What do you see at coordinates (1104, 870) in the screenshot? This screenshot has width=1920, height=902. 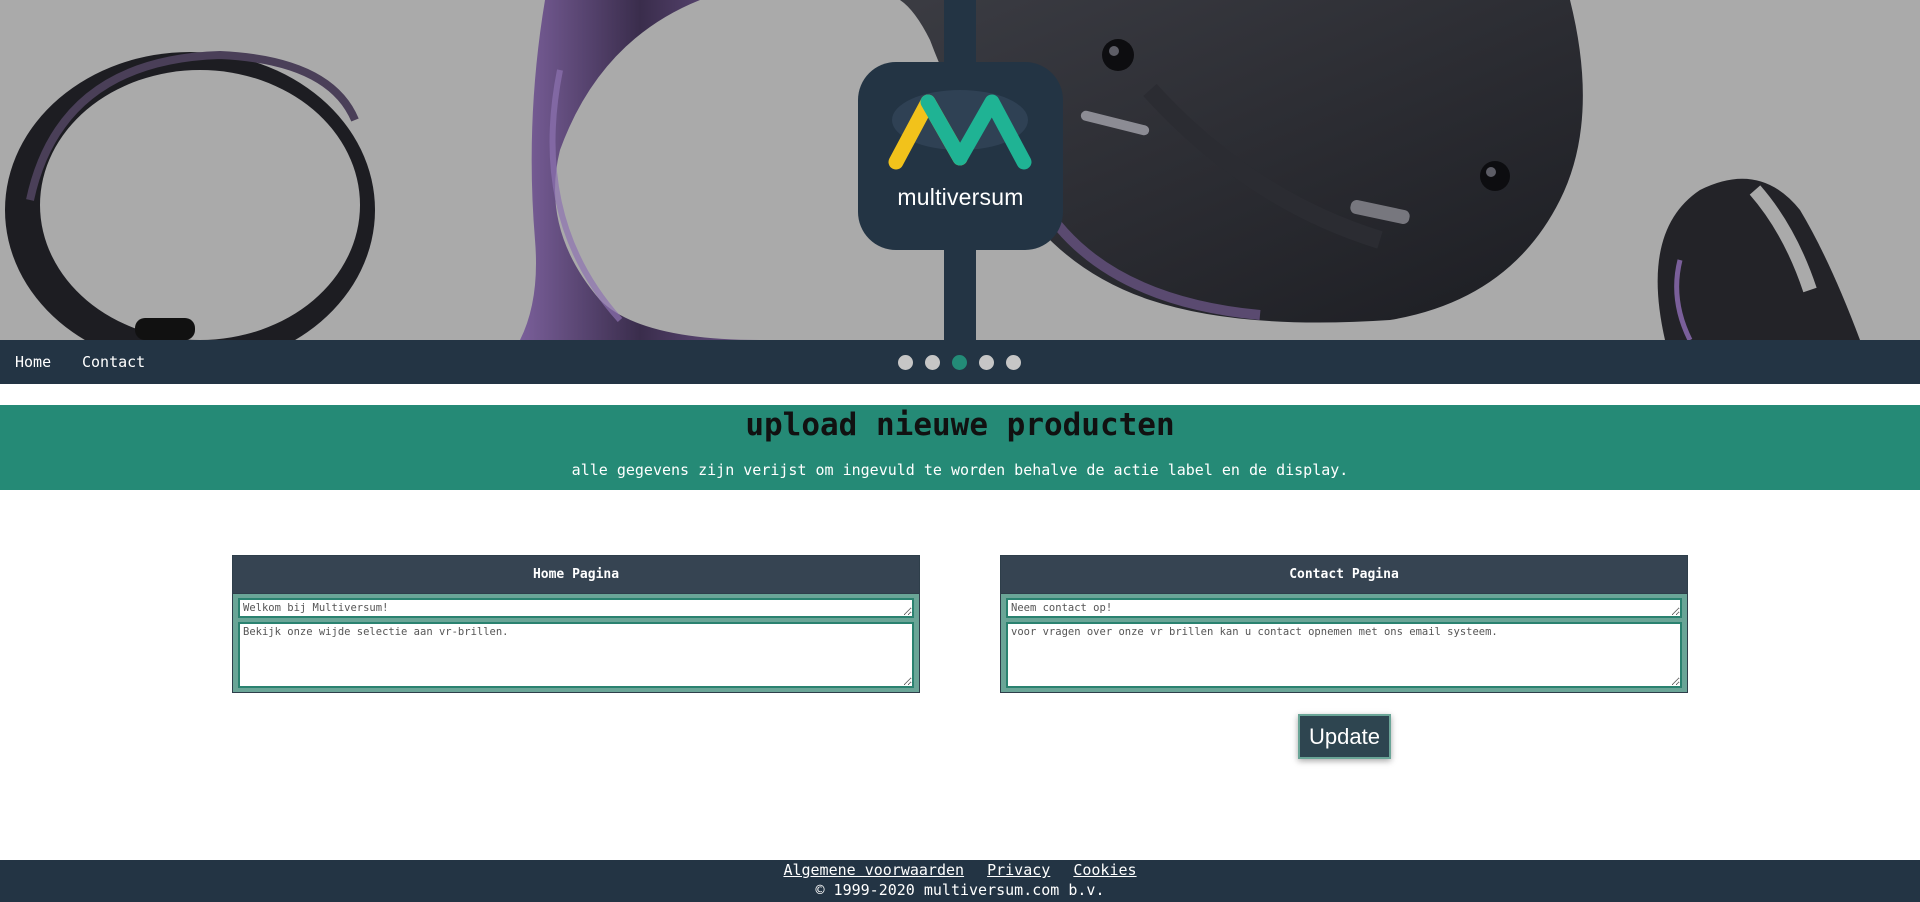 I see `cookies-link: Cookies` at bounding box center [1104, 870].